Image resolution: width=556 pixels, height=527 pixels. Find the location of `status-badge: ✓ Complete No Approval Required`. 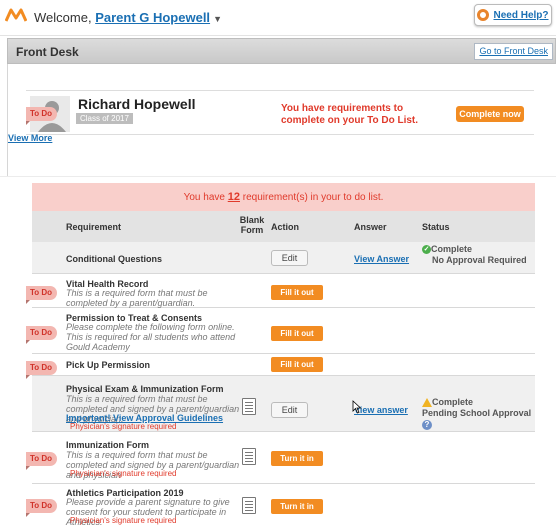

status-badge: ✓ Complete No Approval Required is located at coordinates (474, 255).